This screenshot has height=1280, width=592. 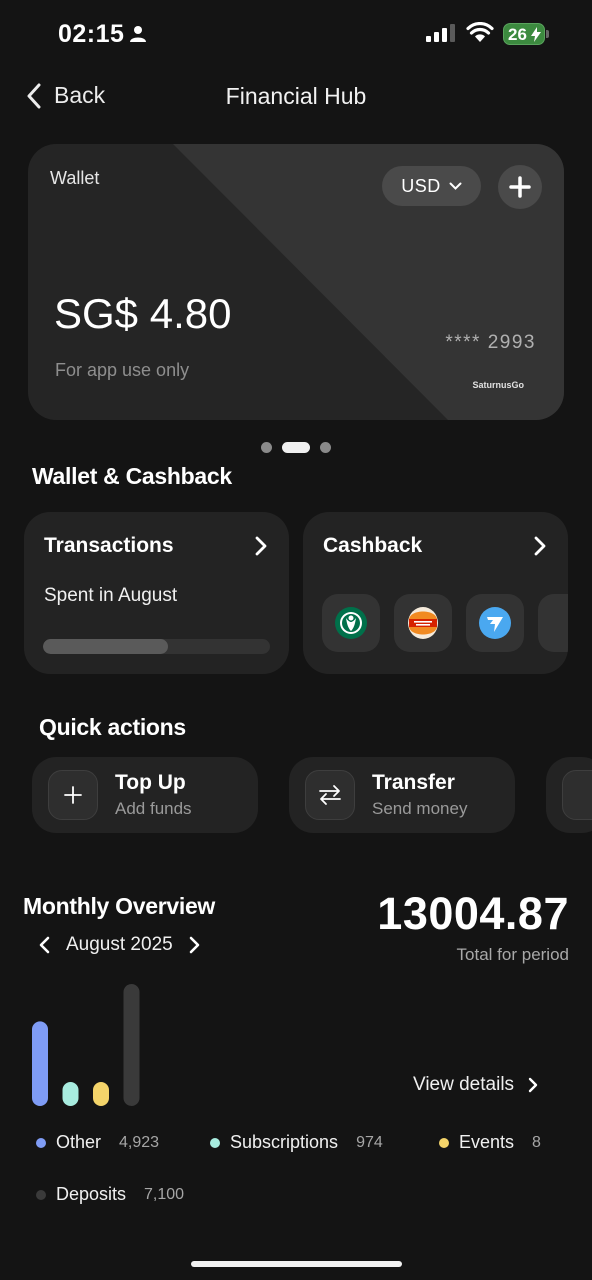 I want to click on transfer-button: Transfer Send money, so click(x=402, y=795).